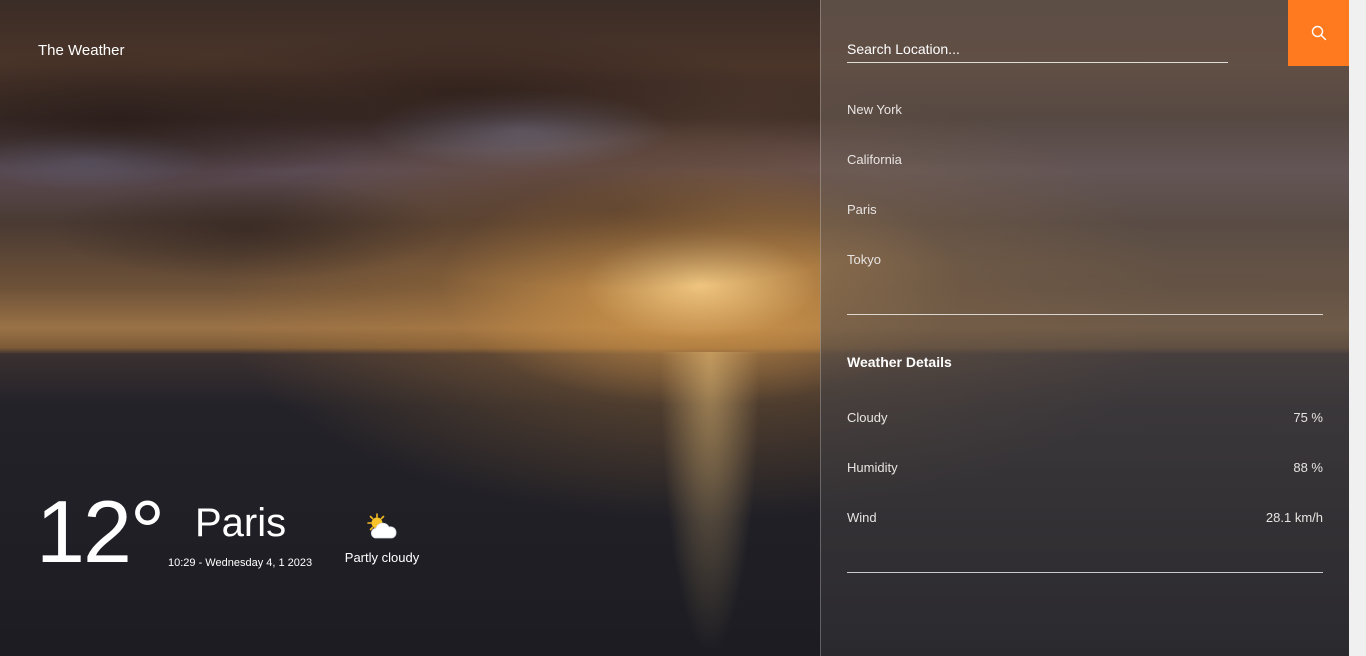  Describe the element at coordinates (874, 176) in the screenshot. I see `location-item: California` at that location.